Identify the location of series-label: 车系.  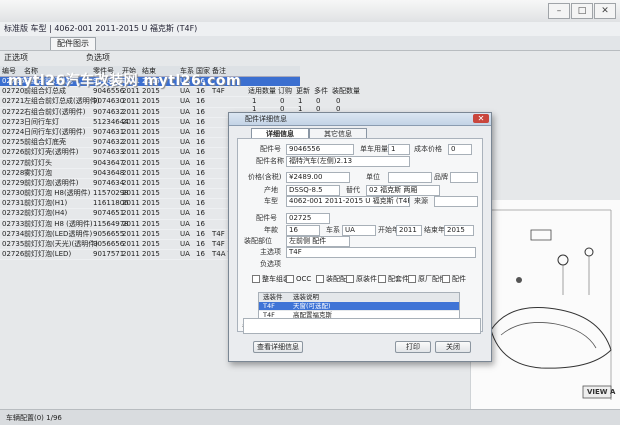
(333, 230).